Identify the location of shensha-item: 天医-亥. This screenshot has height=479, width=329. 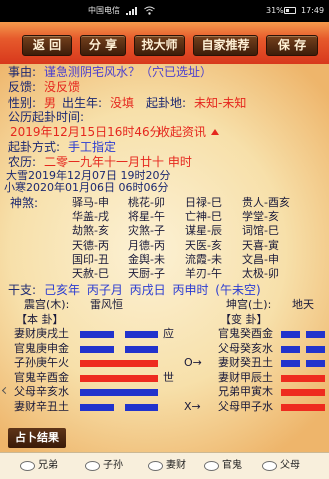
(203, 245).